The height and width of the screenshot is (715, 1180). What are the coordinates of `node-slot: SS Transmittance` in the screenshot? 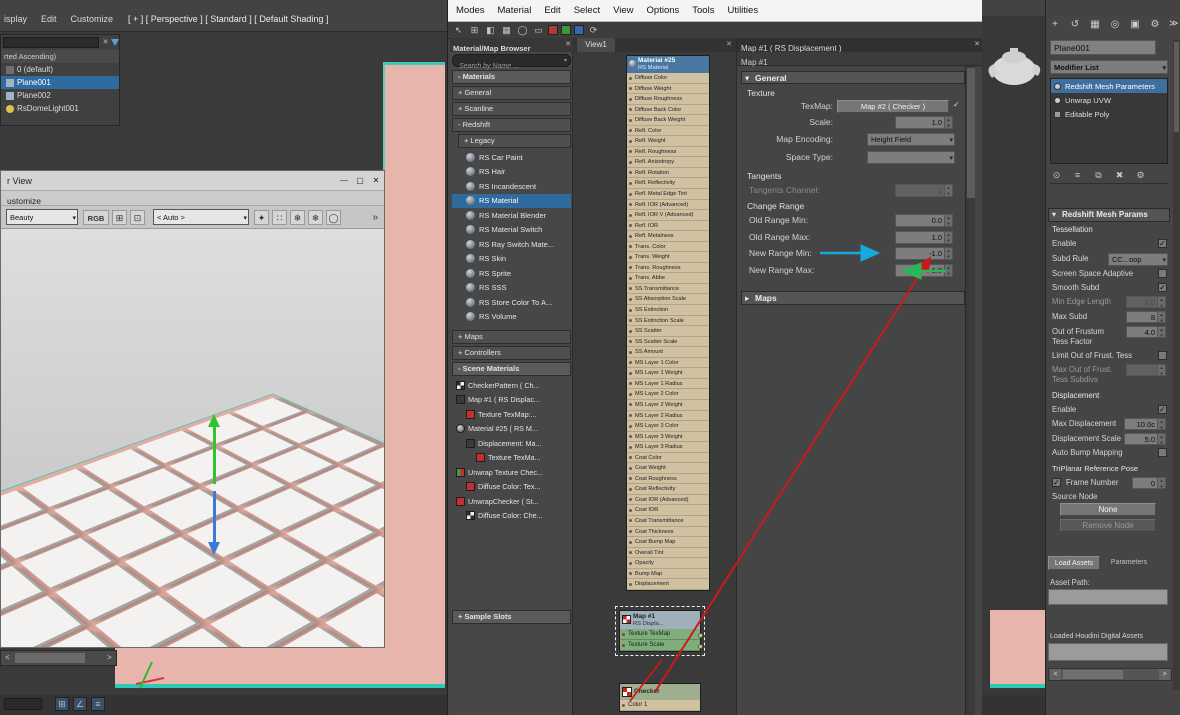 It's located at (668, 289).